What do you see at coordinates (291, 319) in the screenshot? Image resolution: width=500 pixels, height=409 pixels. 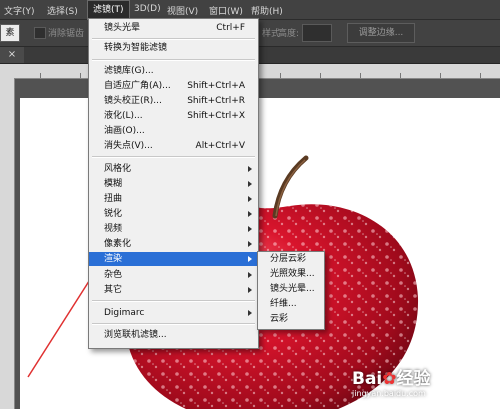 I see `submenu-item-clouds: 云彩` at bounding box center [291, 319].